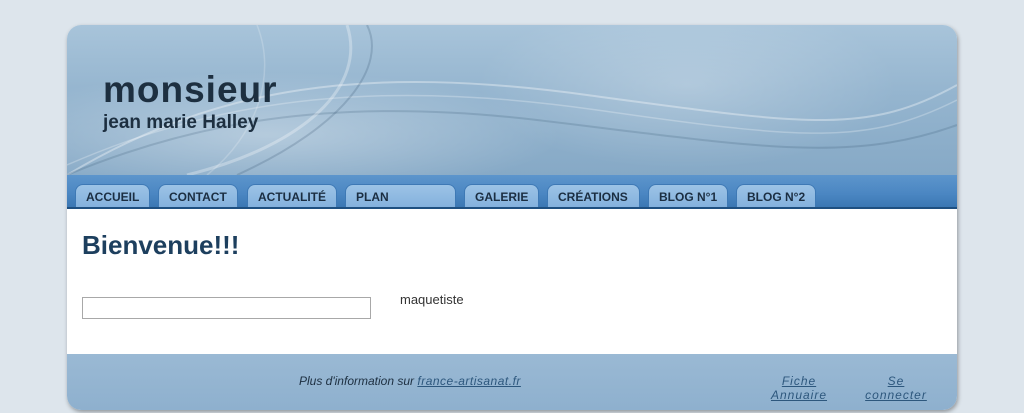 The height and width of the screenshot is (413, 1024). What do you see at coordinates (181, 122) in the screenshot?
I see `site-subtitle: jean marie Halley` at bounding box center [181, 122].